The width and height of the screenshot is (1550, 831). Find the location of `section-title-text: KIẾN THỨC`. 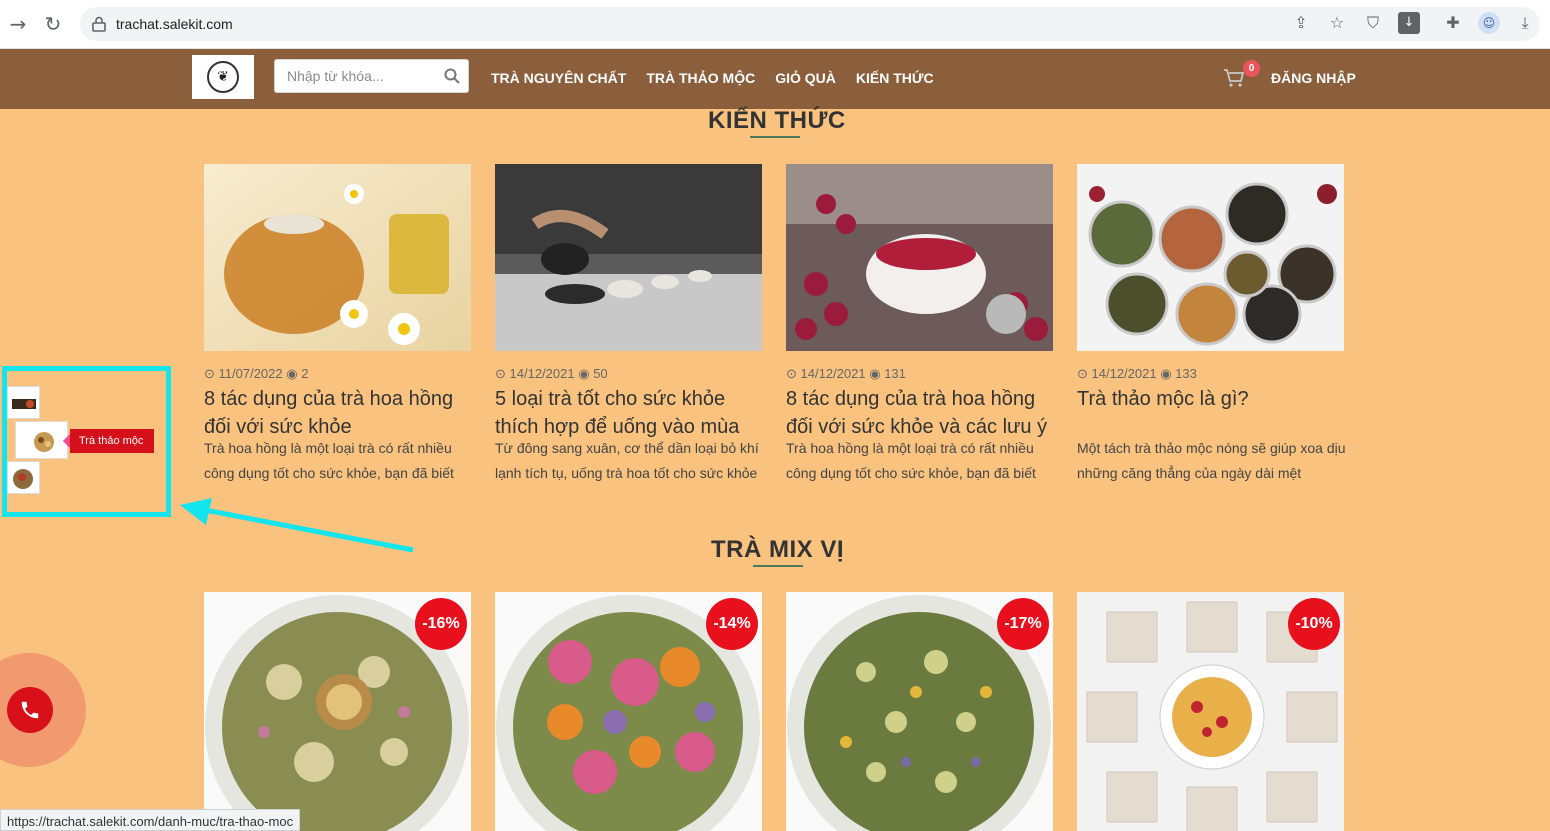

section-title-text: KIẾN THỨC is located at coordinates (777, 120).